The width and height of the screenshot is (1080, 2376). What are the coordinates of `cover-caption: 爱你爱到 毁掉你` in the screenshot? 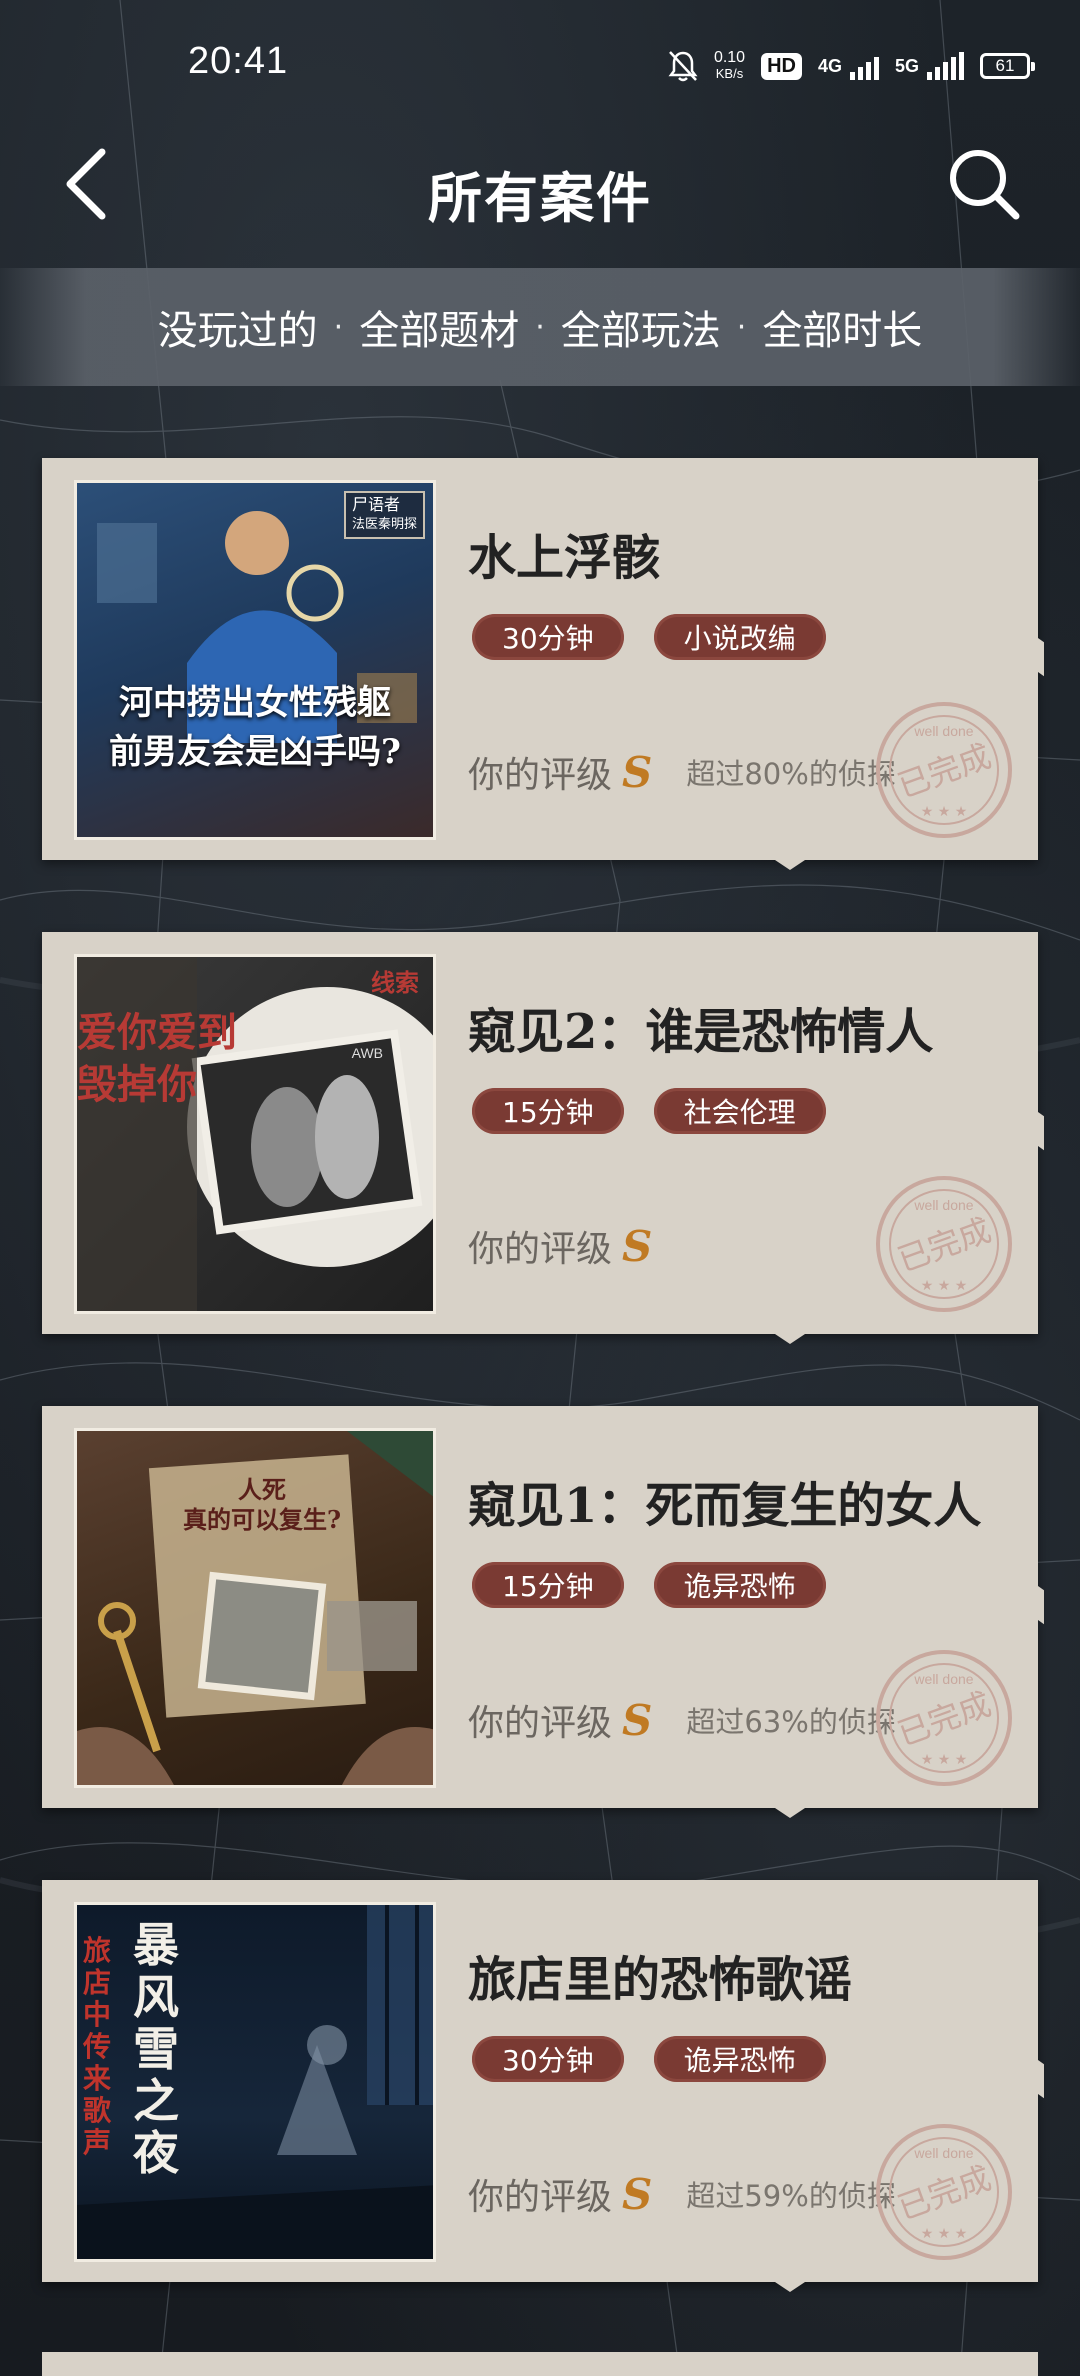 It's located at (157, 1058).